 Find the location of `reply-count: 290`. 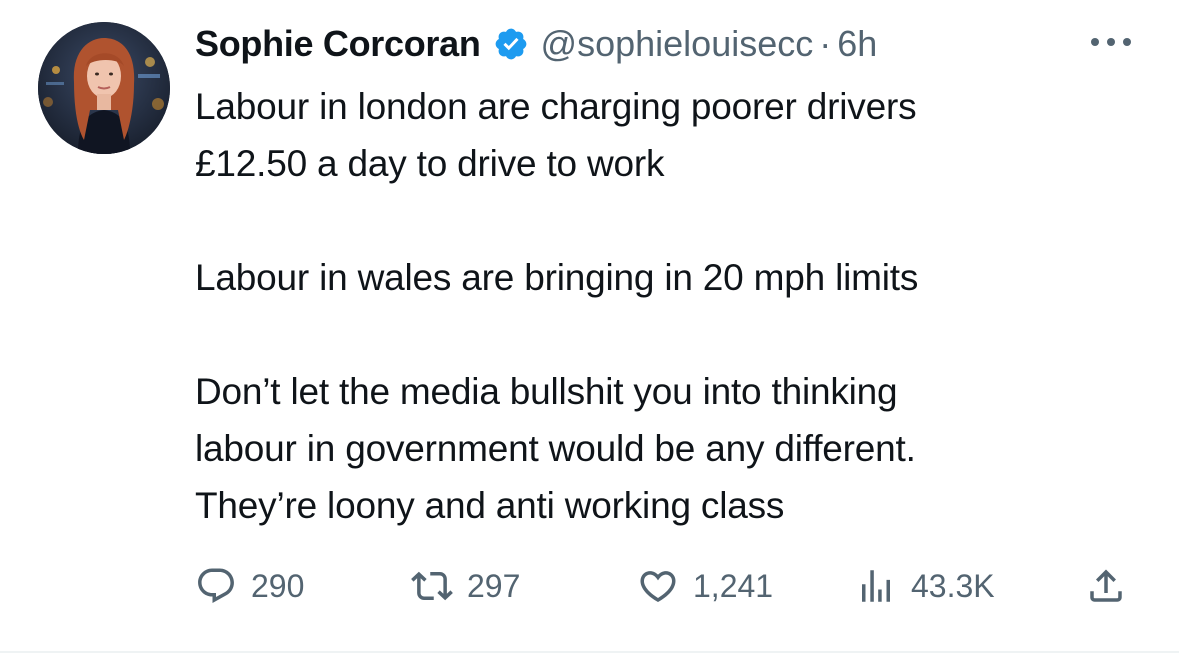

reply-count: 290 is located at coordinates (278, 585).